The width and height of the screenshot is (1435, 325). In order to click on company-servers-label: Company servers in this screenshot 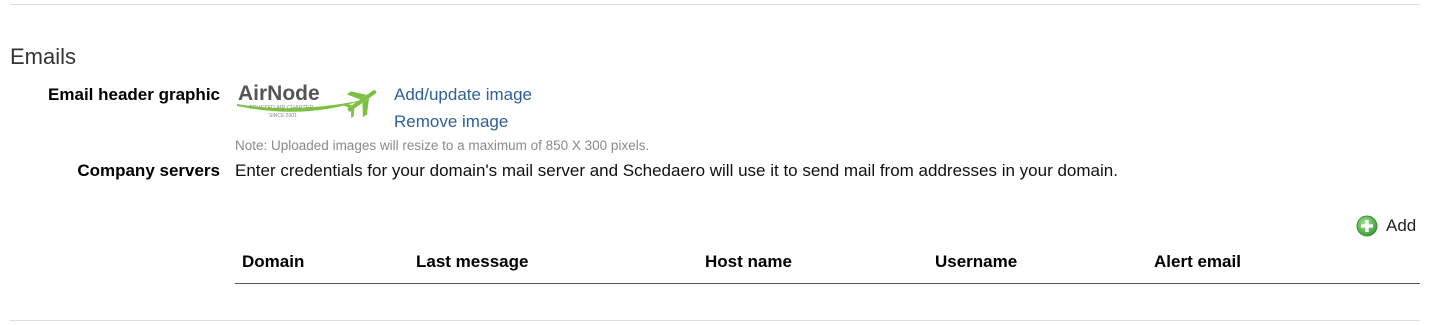, I will do `click(148, 170)`.